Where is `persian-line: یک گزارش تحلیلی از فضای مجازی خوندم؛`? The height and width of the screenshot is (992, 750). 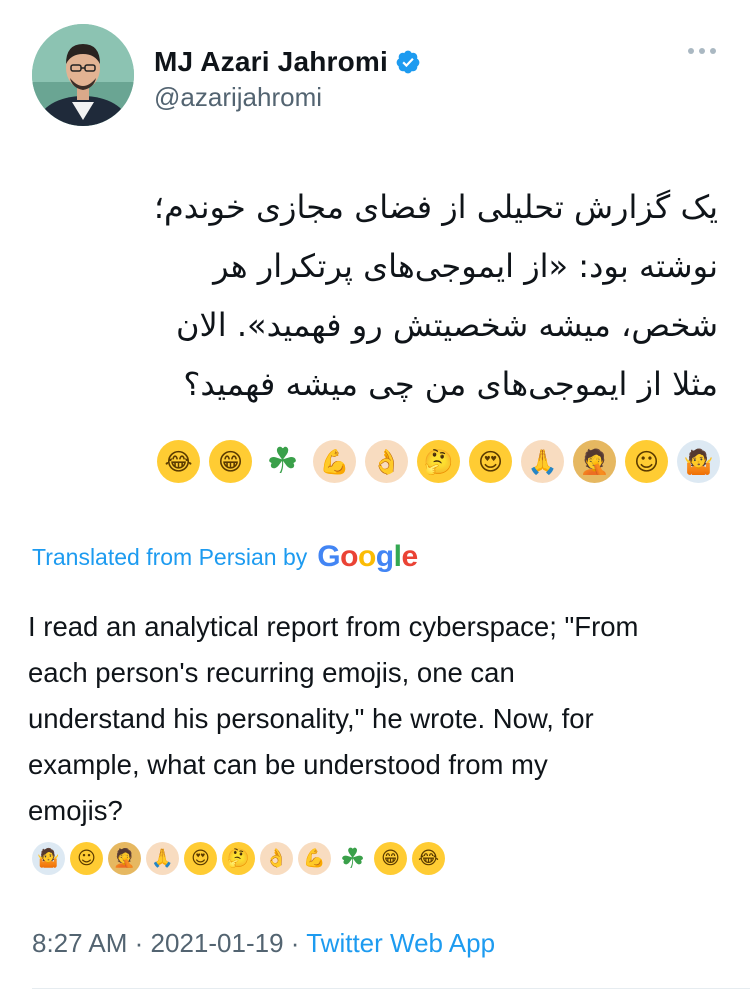 persian-line: یک گزارش تحلیلی از فضای مجازی خوندم؛ is located at coordinates (435, 207).